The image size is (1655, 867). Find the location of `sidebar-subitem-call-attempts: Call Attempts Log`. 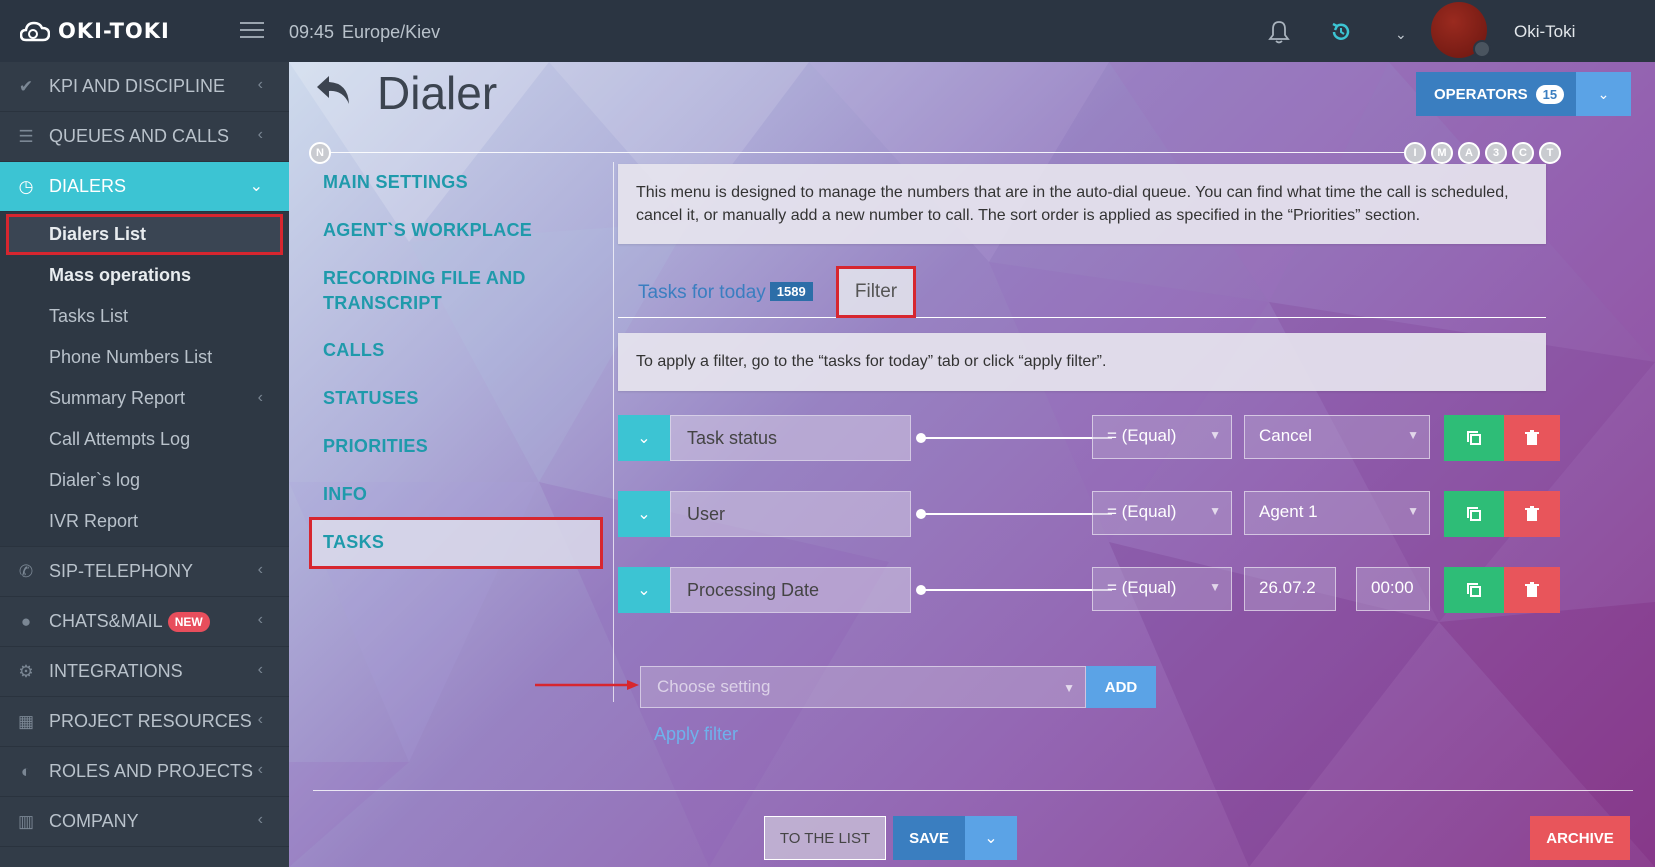

sidebar-subitem-call-attempts: Call Attempts Log is located at coordinates (144, 439).